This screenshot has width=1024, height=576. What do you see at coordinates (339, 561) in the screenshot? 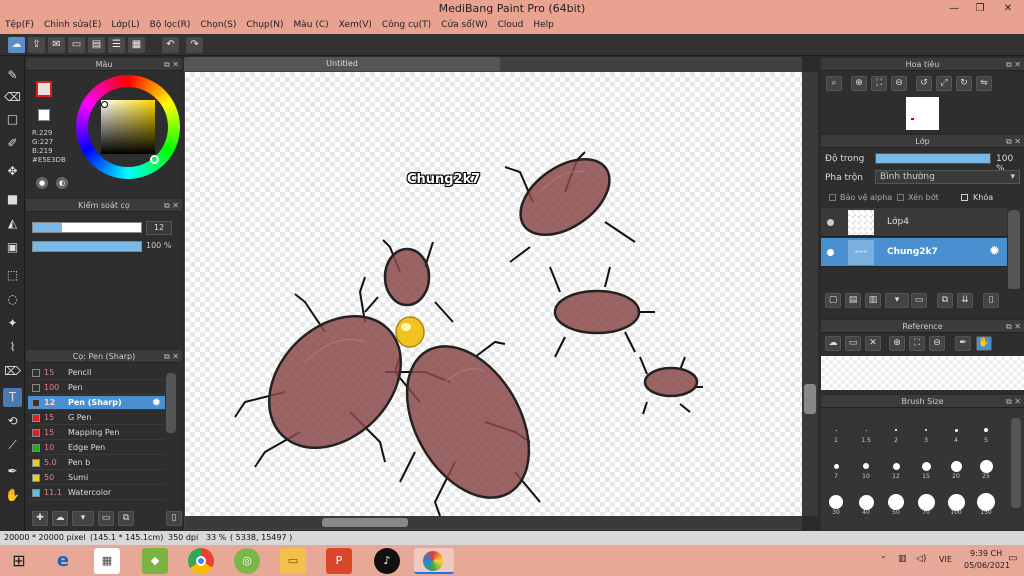
I see `powerpoint-icon: P` at bounding box center [339, 561].